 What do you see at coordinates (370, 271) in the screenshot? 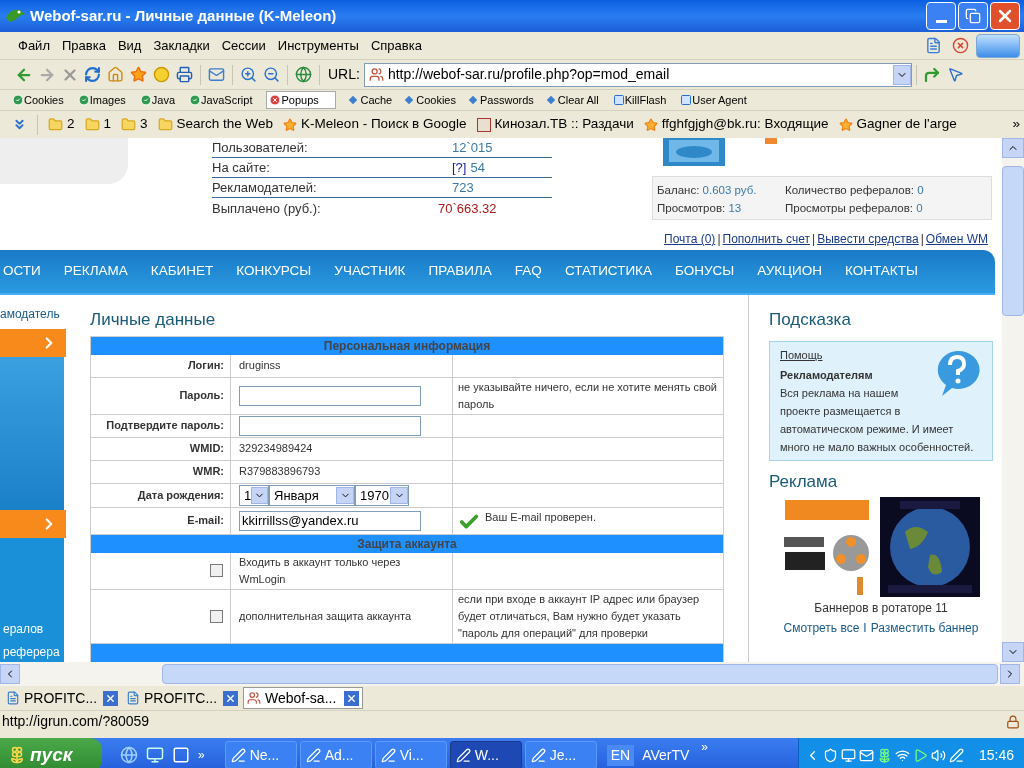
I see `nav-link: УЧАСТНИК` at bounding box center [370, 271].